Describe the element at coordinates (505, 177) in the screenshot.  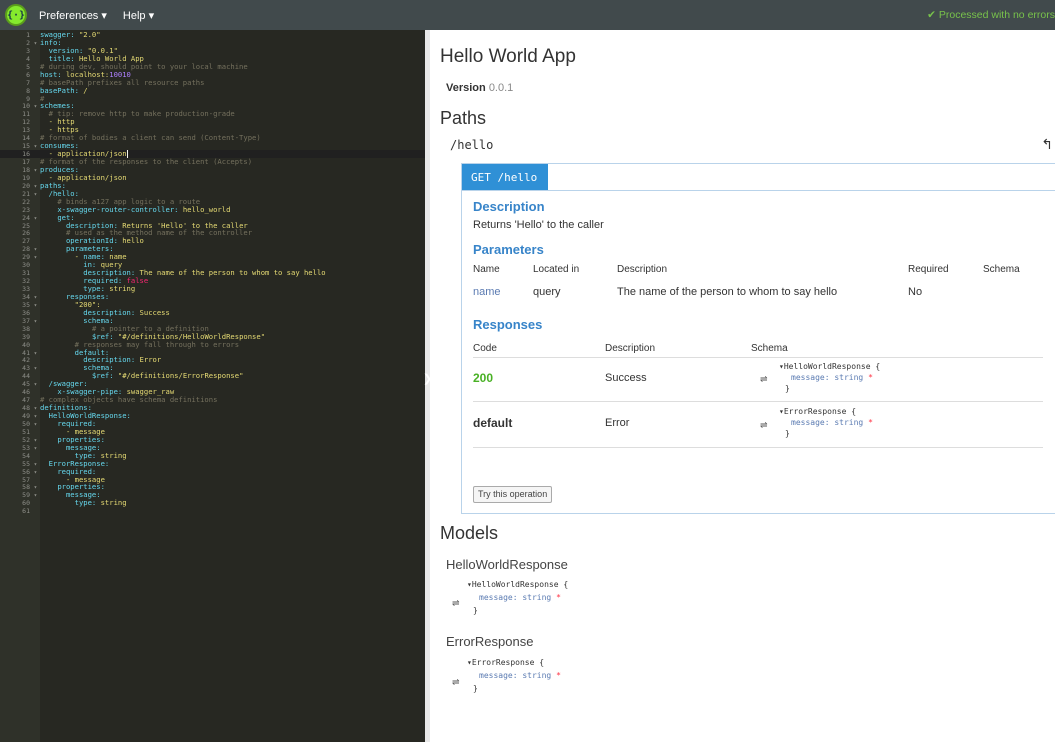
I see `operation-header: GET /hello` at that location.